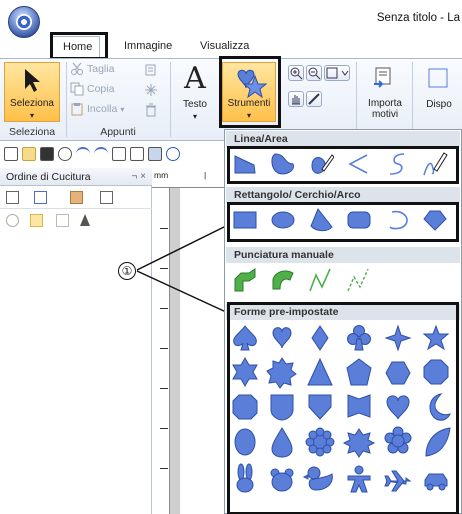  What do you see at coordinates (65, 154) in the screenshot?
I see `search-icon` at bounding box center [65, 154].